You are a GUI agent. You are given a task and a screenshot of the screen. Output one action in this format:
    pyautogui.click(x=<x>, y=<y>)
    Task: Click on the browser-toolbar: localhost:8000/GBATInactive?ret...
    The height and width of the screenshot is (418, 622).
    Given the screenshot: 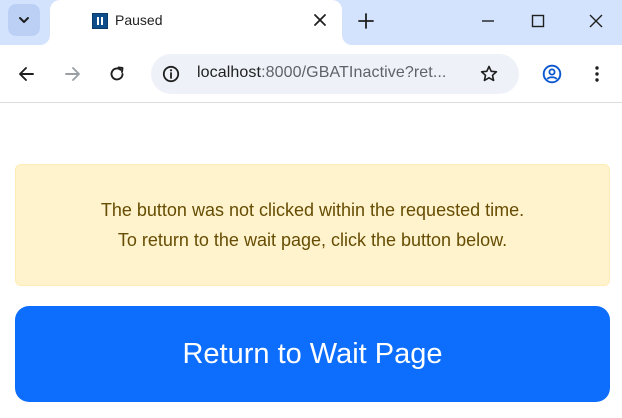 What is the action you would take?
    pyautogui.click(x=311, y=74)
    